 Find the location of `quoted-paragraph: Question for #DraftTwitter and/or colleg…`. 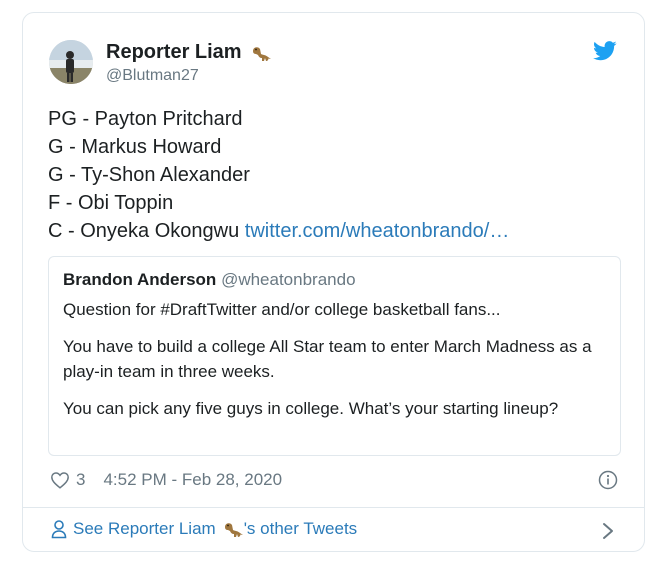

quoted-paragraph: Question for #DraftTwitter and/or colleg… is located at coordinates (282, 309).